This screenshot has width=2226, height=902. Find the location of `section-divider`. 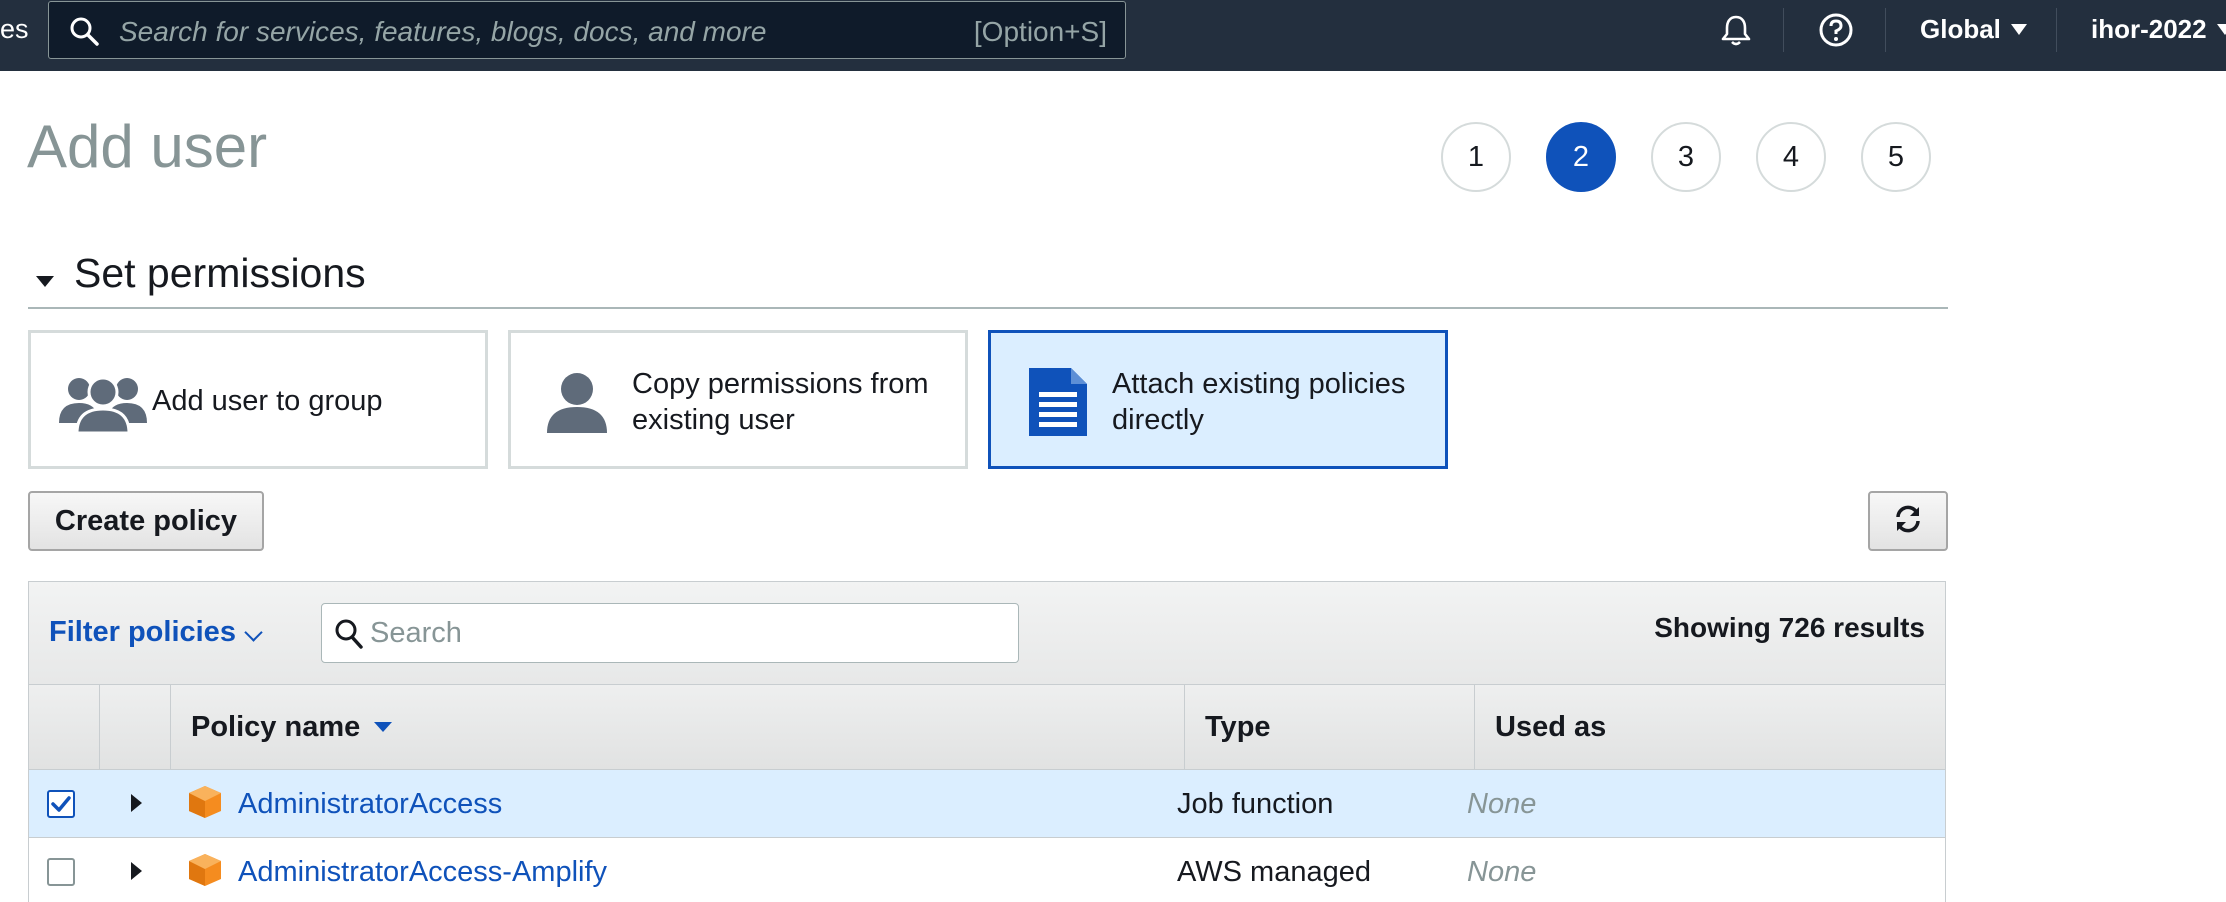

section-divider is located at coordinates (988, 308).